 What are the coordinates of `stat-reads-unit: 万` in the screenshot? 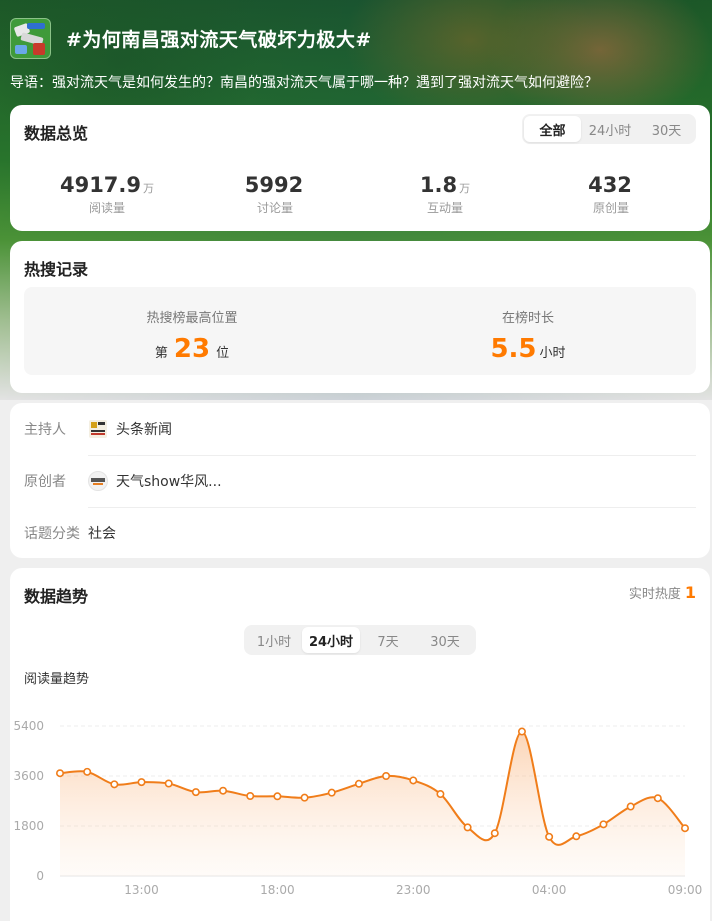 It's located at (149, 188).